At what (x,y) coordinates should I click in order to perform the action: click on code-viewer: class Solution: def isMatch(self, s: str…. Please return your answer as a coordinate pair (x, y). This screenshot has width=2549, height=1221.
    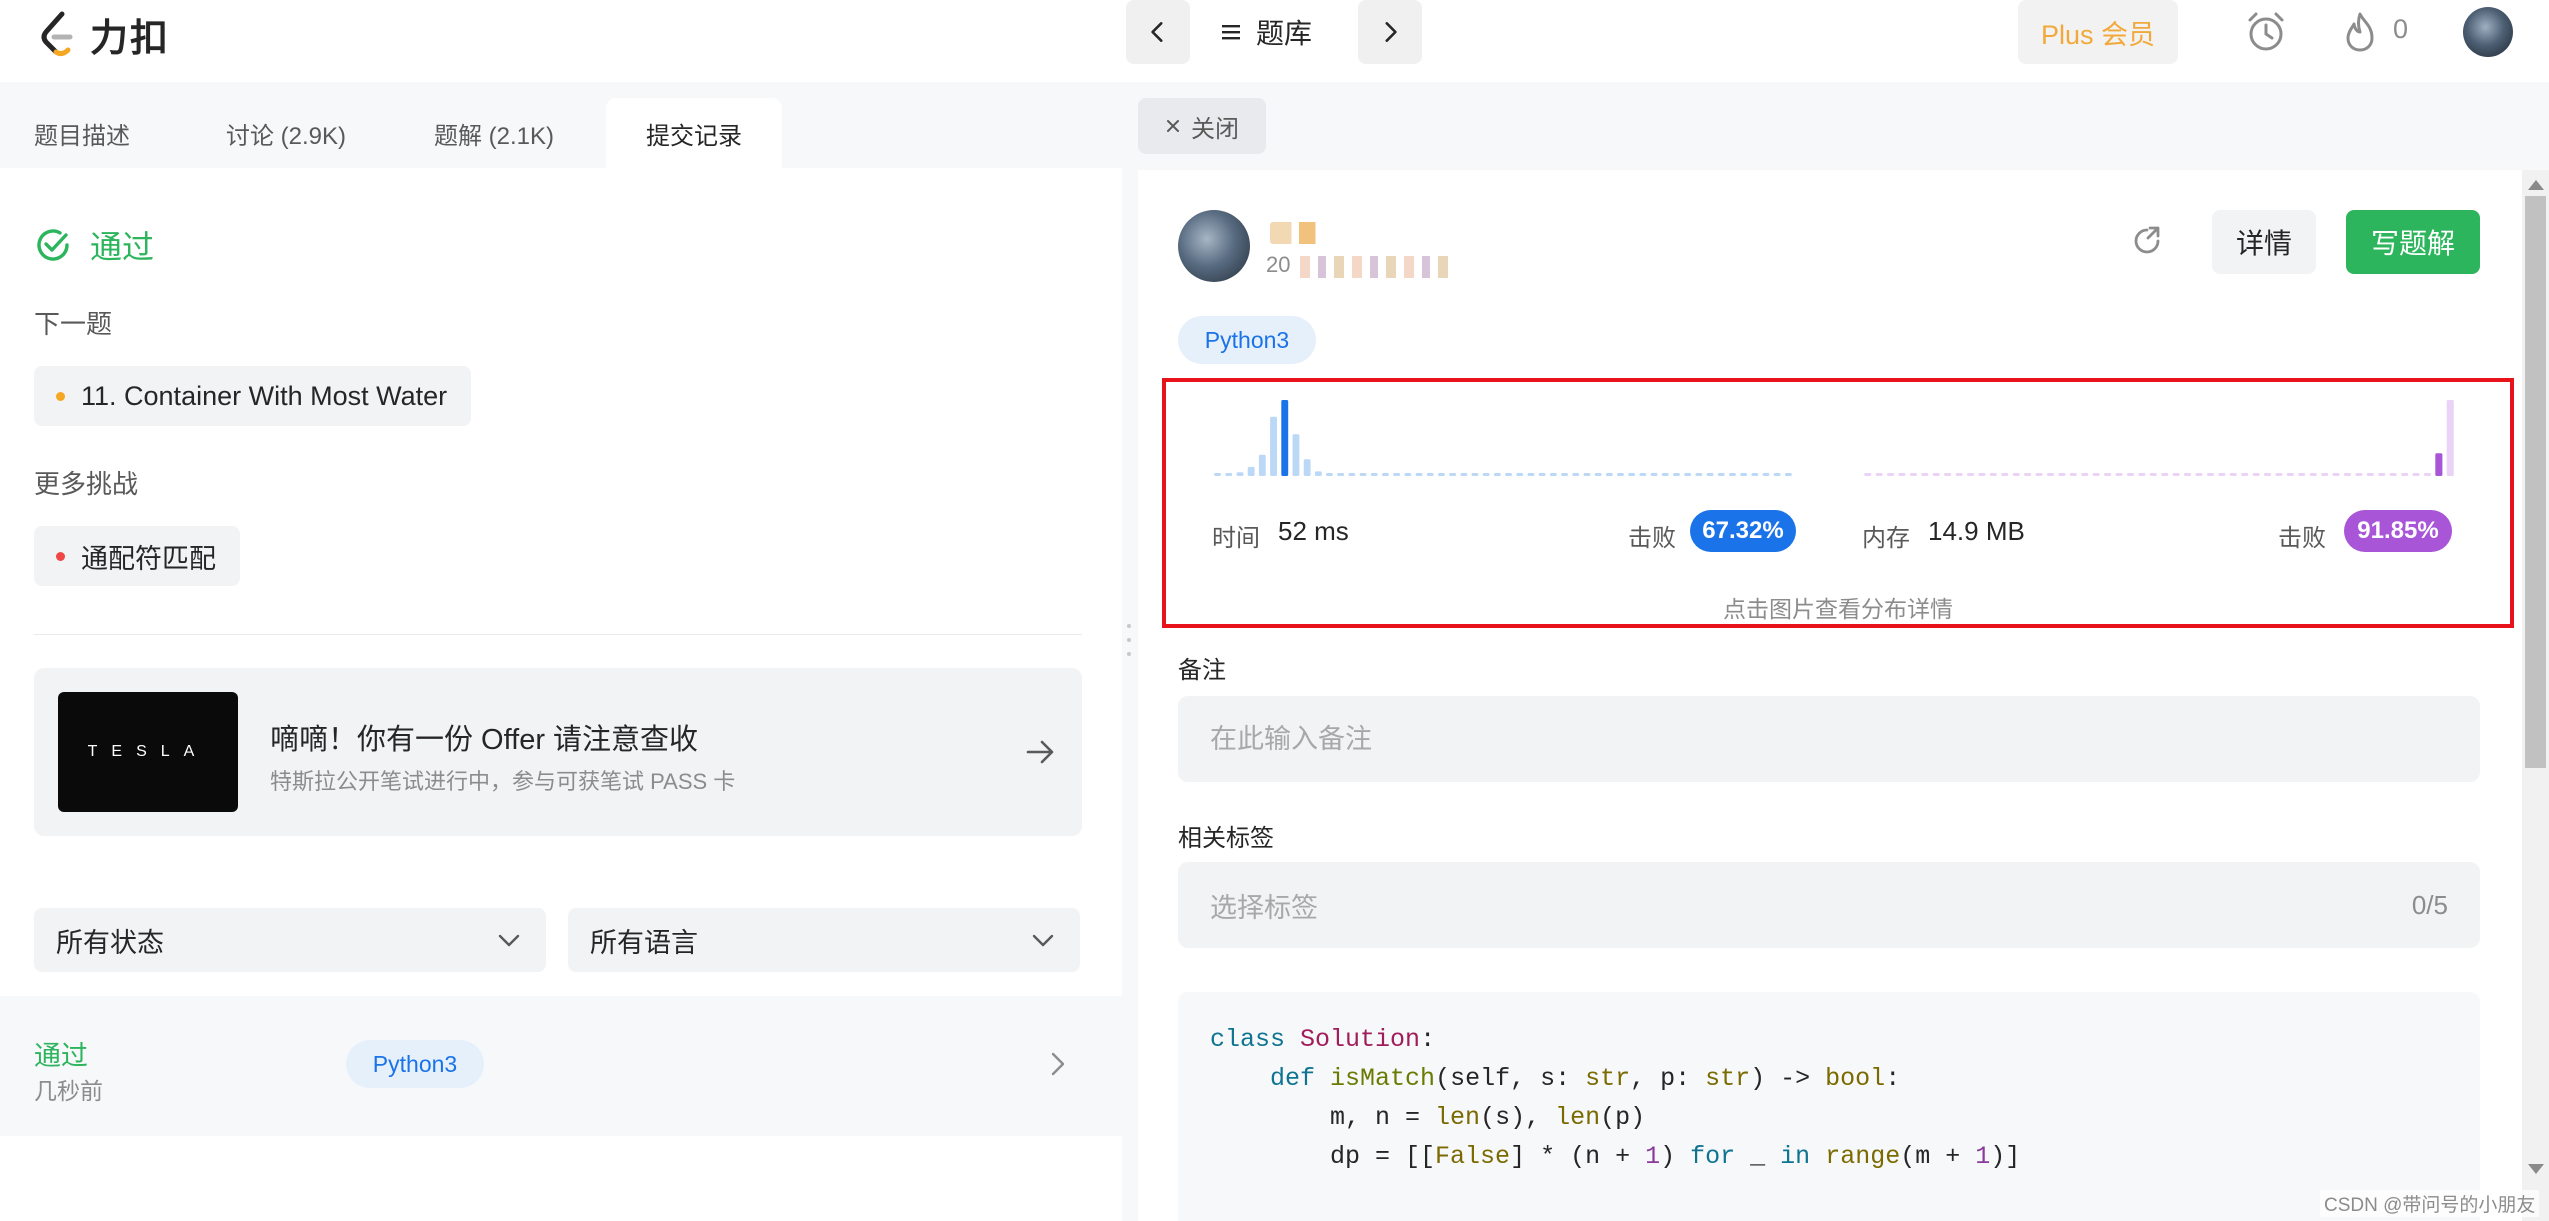
    Looking at the image, I should click on (1829, 1106).